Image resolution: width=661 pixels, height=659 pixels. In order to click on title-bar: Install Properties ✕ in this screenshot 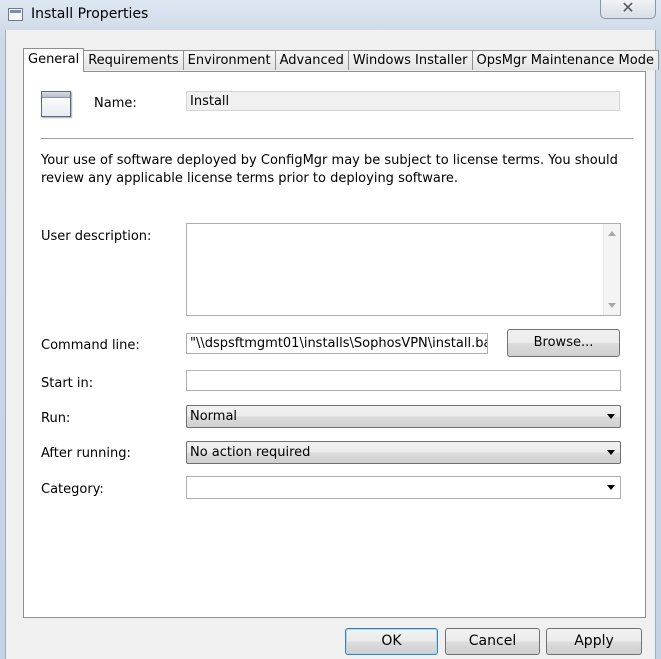, I will do `click(330, 15)`.